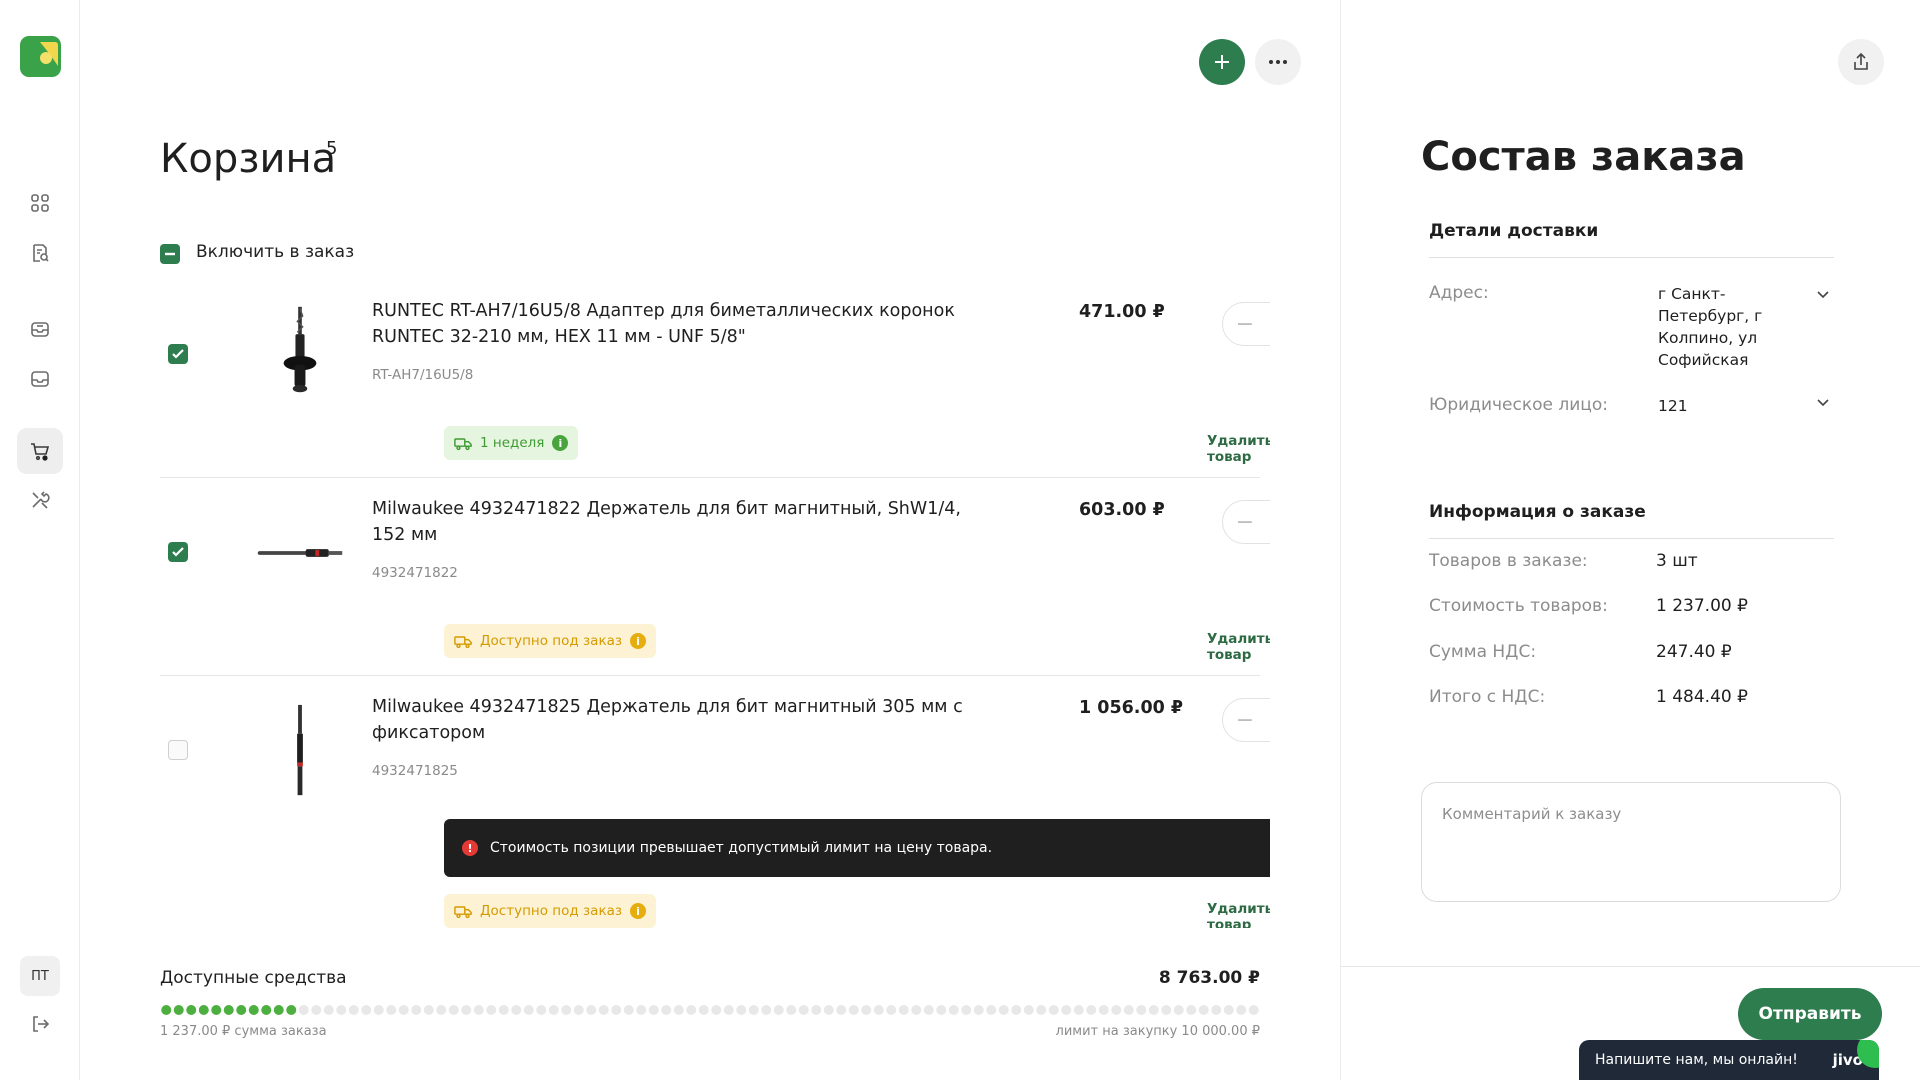 The height and width of the screenshot is (1080, 1920). Describe the element at coordinates (40, 1024) in the screenshot. I see `logout-icon` at that location.